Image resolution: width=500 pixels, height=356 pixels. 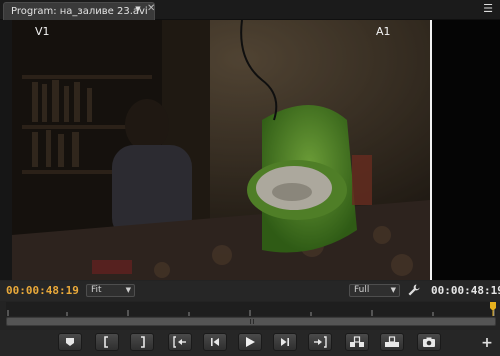 I want to click on step-forward-icon, so click(x=285, y=342).